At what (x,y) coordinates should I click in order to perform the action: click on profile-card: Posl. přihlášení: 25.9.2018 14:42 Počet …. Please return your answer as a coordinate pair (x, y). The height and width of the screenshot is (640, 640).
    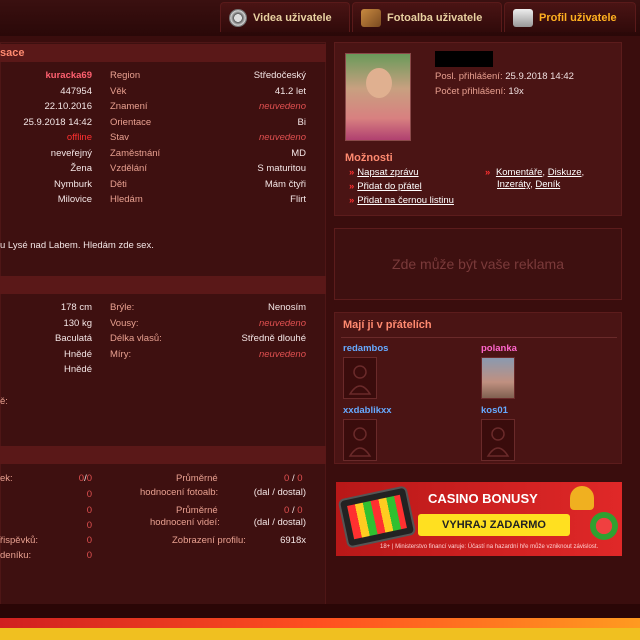
    Looking at the image, I should click on (478, 129).